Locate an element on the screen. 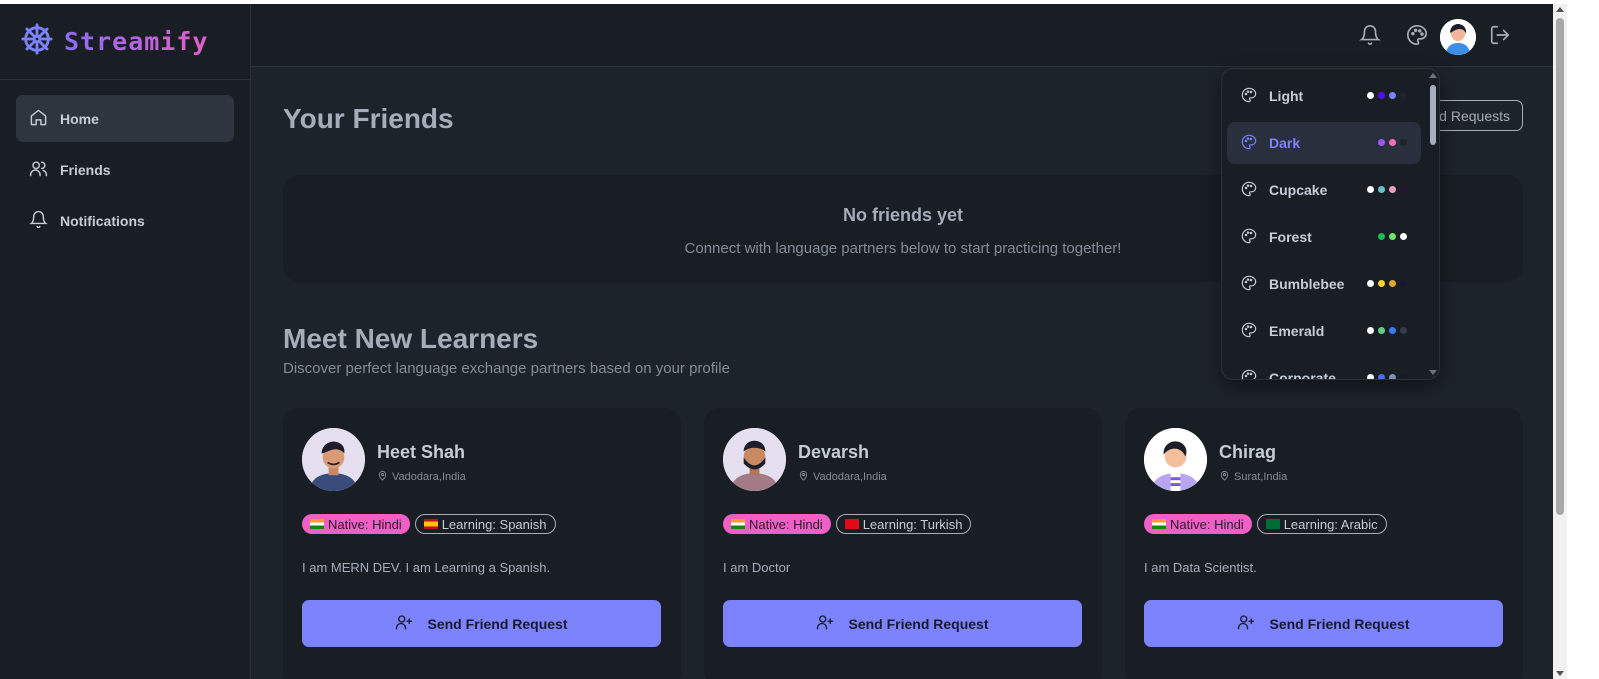 The image size is (1599, 679). learner-location: Surat,India is located at coordinates (1253, 477).